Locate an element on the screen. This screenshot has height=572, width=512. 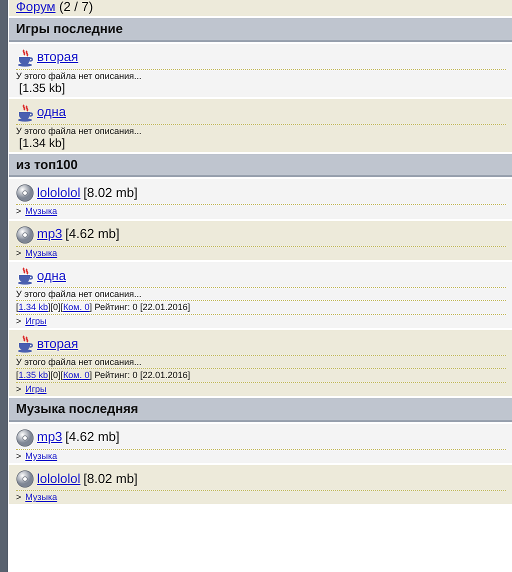
post-count: (2 / 7) is located at coordinates (76, 7).